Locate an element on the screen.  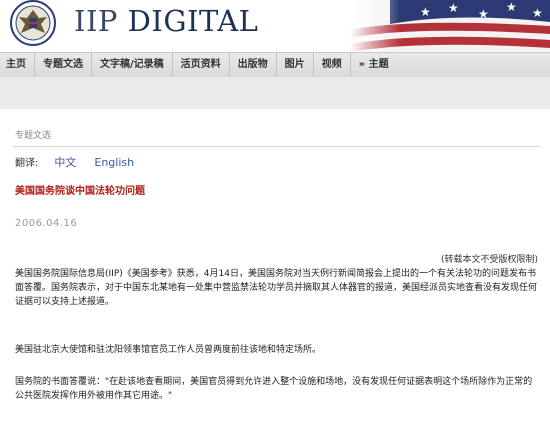
main-nav: 主页 专题文选 文字稿/记录稿 活页资料 出版物 图片 视频 » 主题 is located at coordinates (275, 65).